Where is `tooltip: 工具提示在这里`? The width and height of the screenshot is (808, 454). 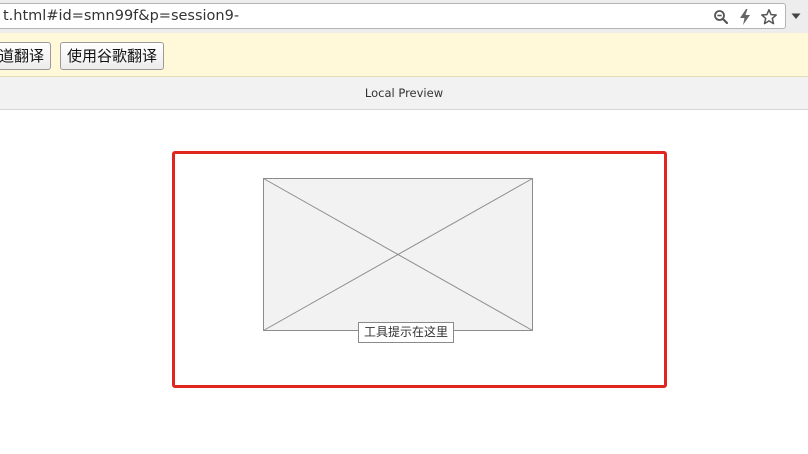 tooltip: 工具提示在这里 is located at coordinates (406, 332).